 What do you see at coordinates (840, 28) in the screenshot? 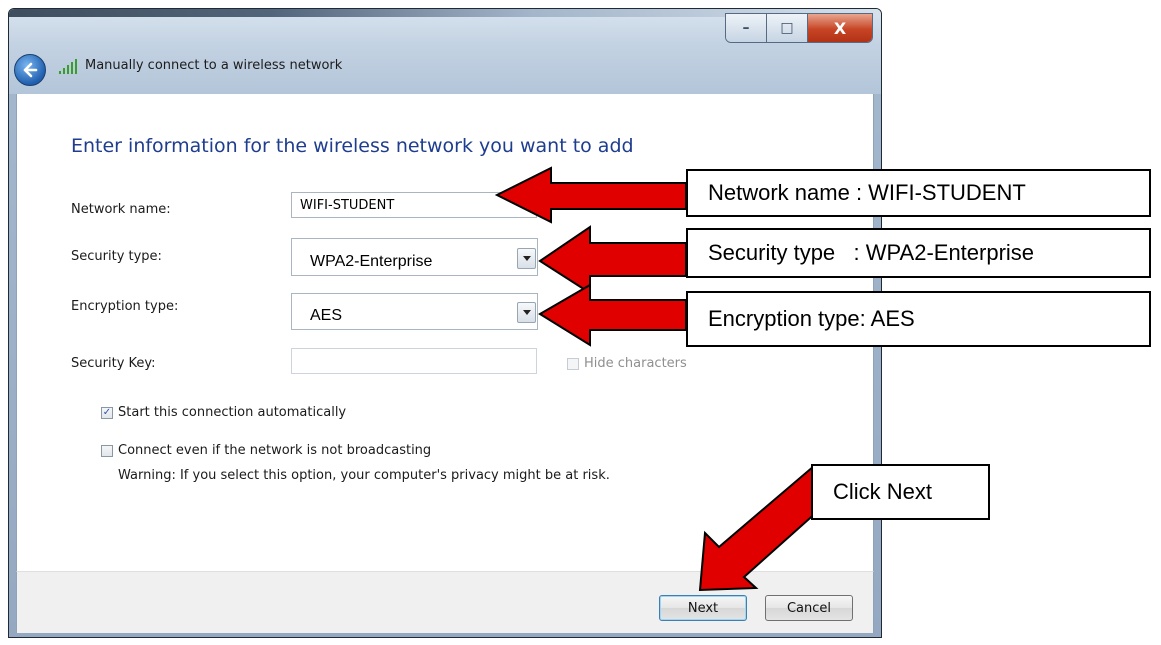
I see `close-button: X` at bounding box center [840, 28].